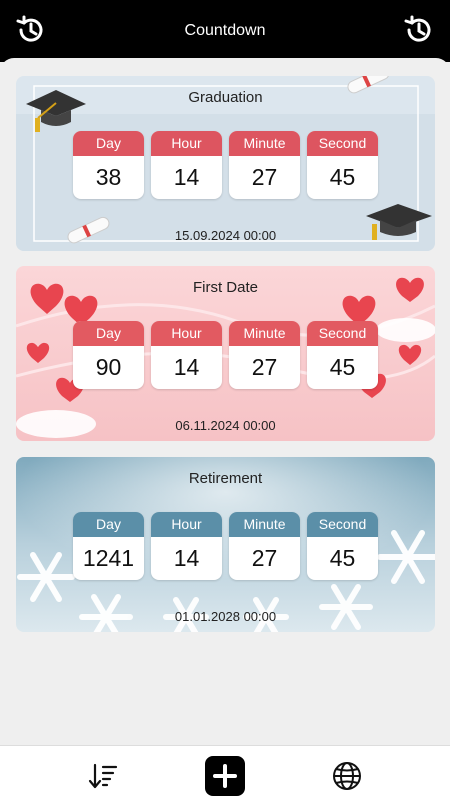  Describe the element at coordinates (108, 177) in the screenshot. I see `day-value: 38` at that location.